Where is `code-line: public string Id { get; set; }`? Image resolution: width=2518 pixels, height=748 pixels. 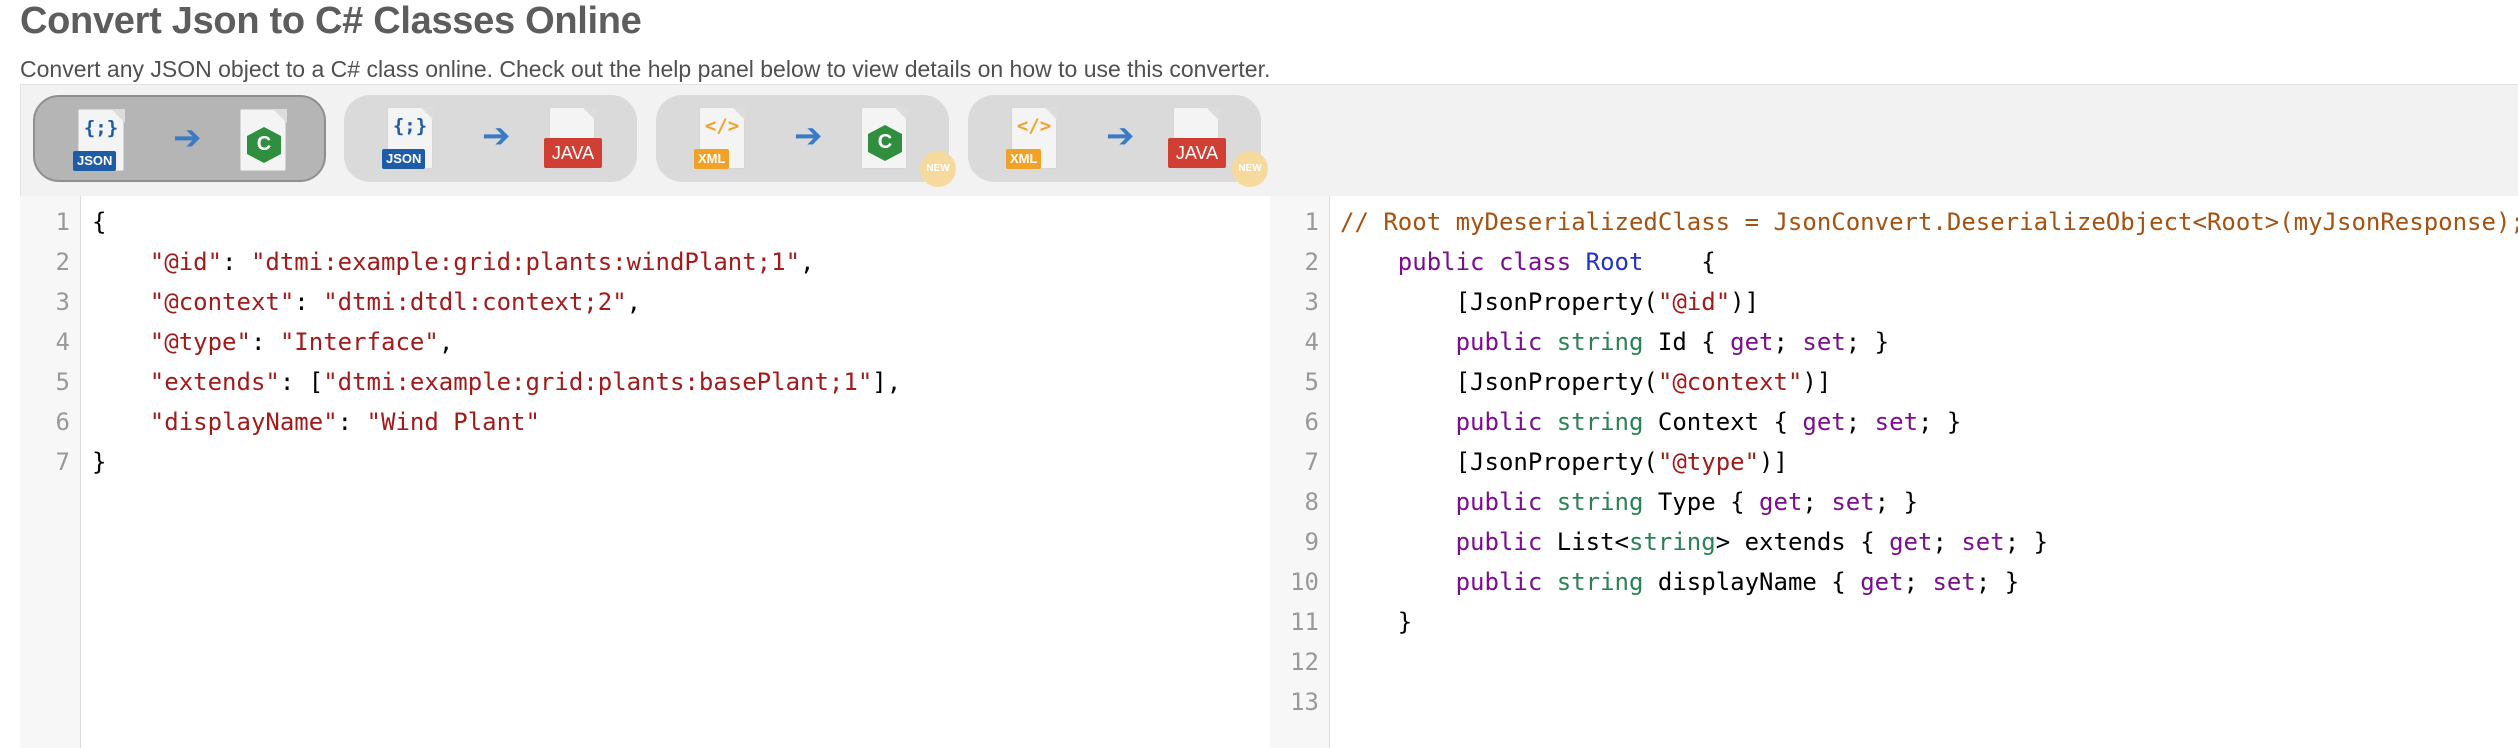
code-line: public string Id { get; set; } is located at coordinates (1615, 342).